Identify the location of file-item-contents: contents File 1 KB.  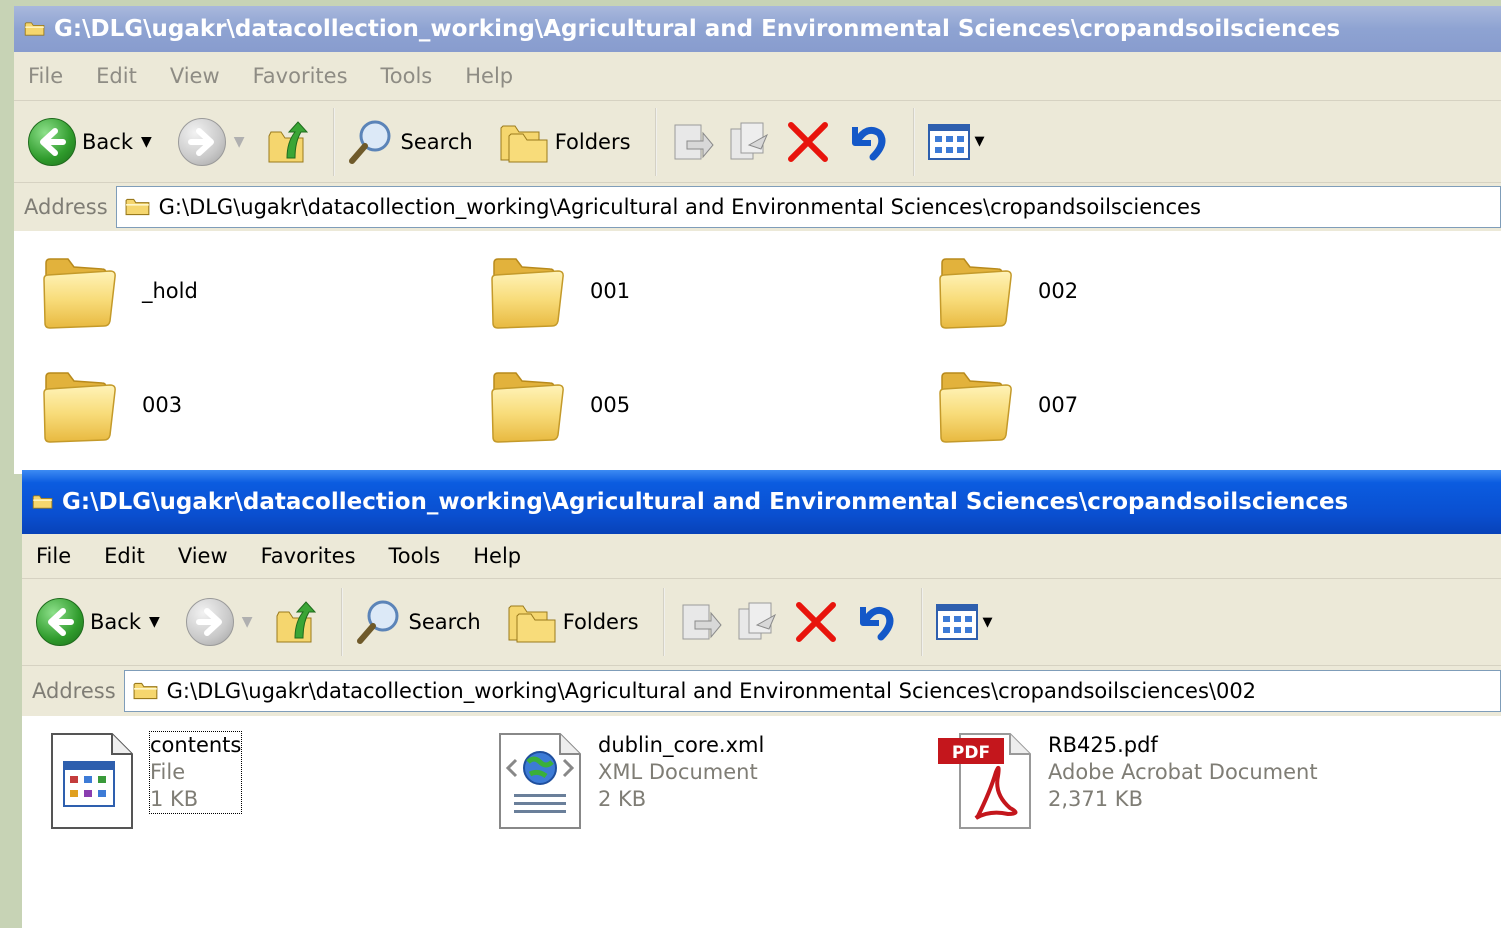
(146, 780).